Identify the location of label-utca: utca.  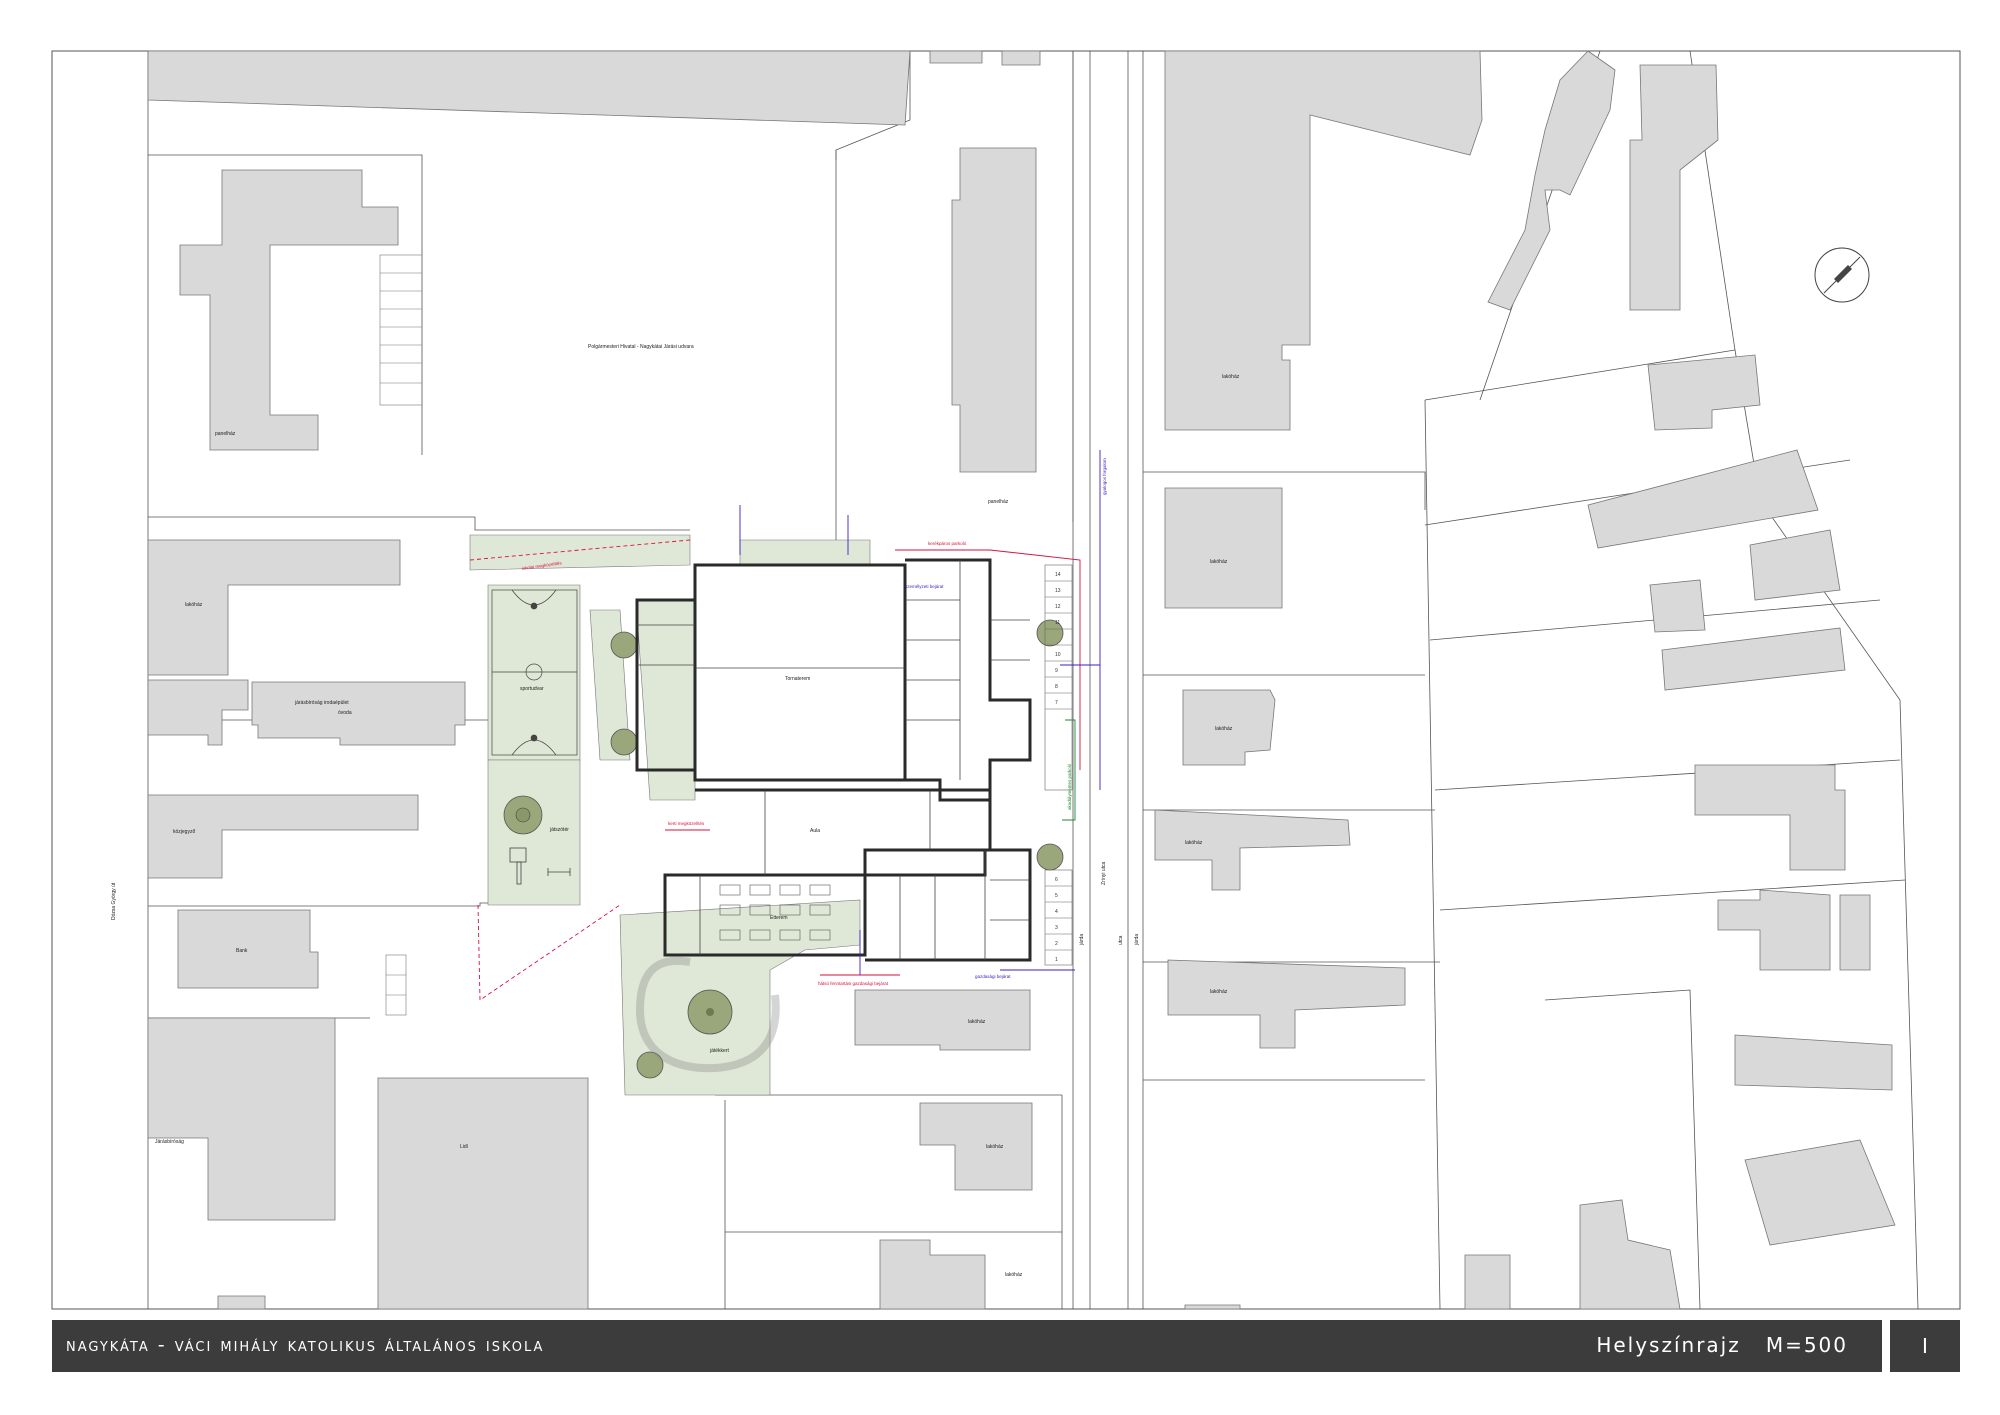
(1121, 940).